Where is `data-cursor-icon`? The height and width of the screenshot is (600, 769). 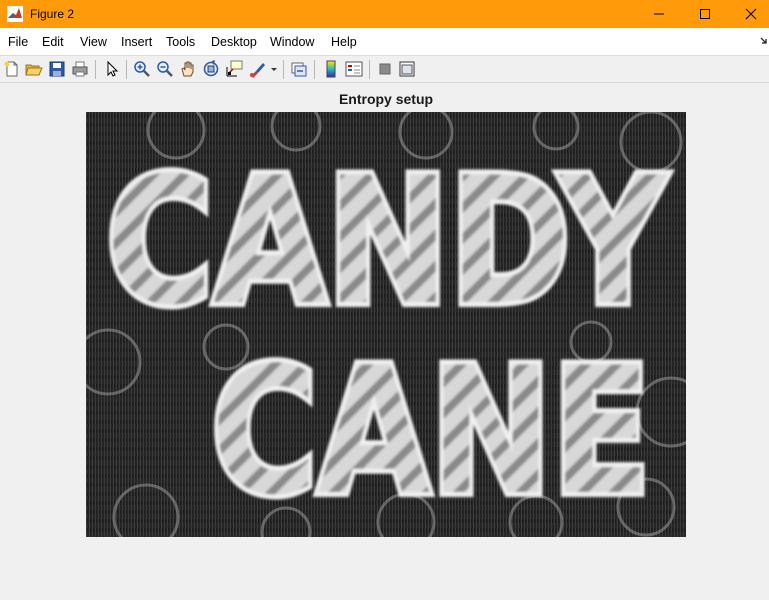 data-cursor-icon is located at coordinates (234, 69).